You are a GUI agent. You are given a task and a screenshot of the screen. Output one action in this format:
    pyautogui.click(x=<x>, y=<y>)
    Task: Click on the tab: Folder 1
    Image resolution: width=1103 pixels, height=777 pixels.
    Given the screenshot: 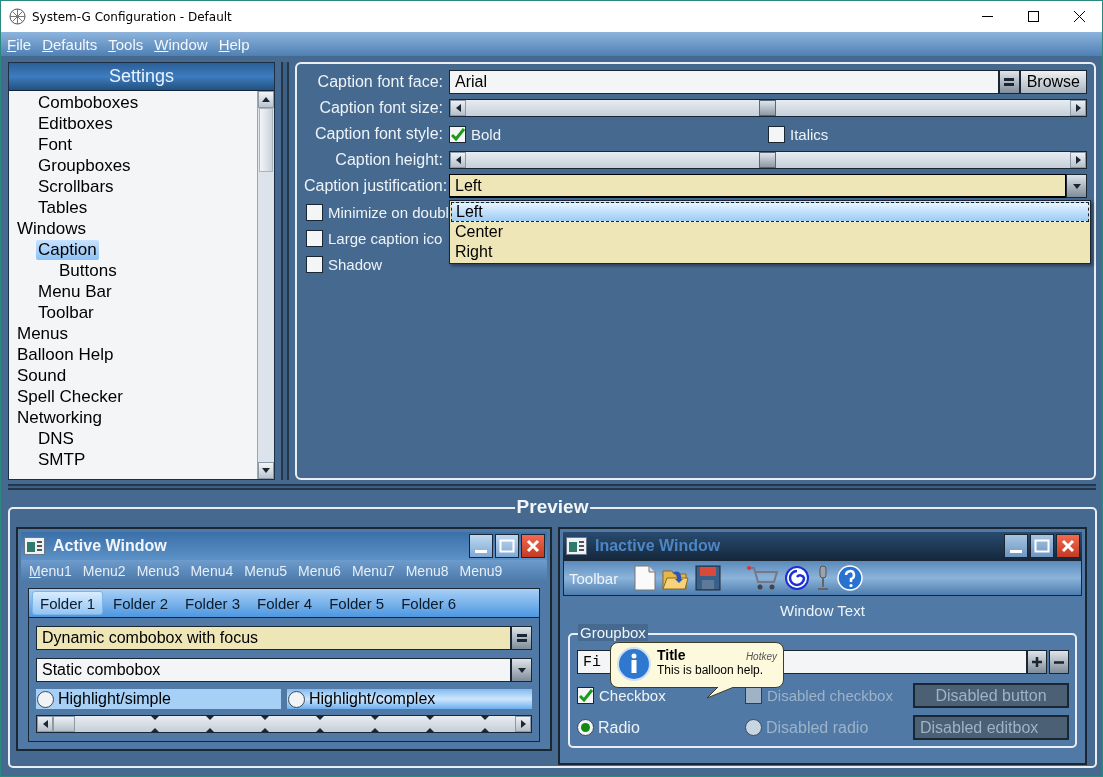 What is the action you would take?
    pyautogui.click(x=68, y=603)
    